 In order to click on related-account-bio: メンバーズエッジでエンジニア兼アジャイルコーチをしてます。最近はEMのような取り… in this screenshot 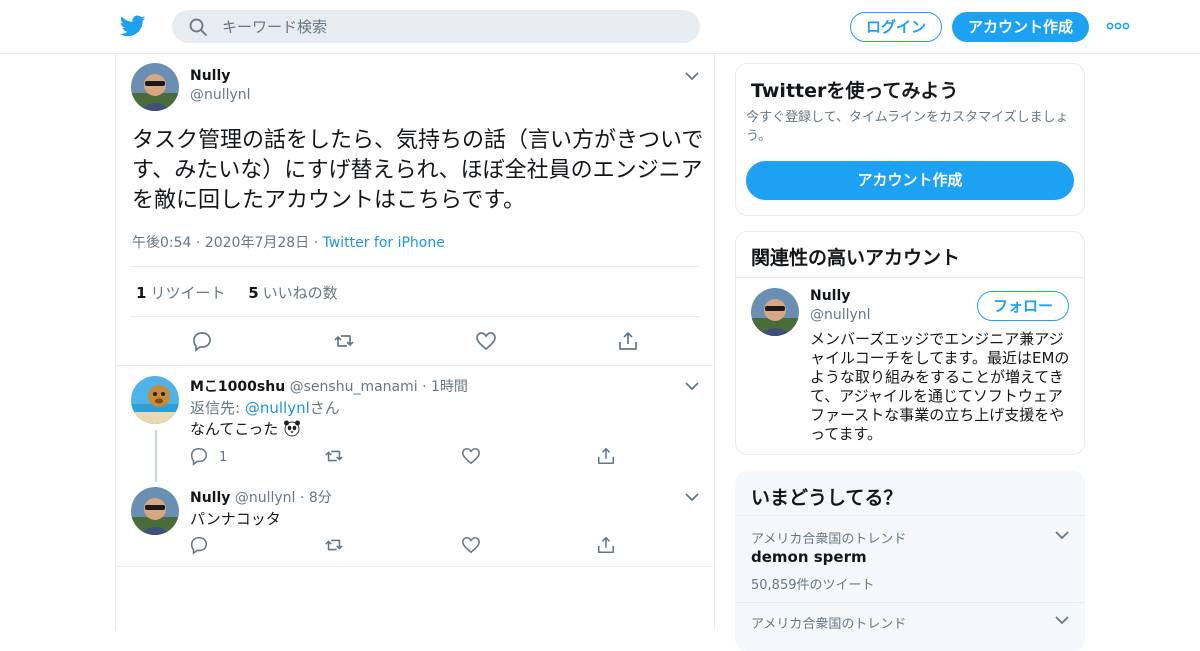, I will do `click(940, 386)`.